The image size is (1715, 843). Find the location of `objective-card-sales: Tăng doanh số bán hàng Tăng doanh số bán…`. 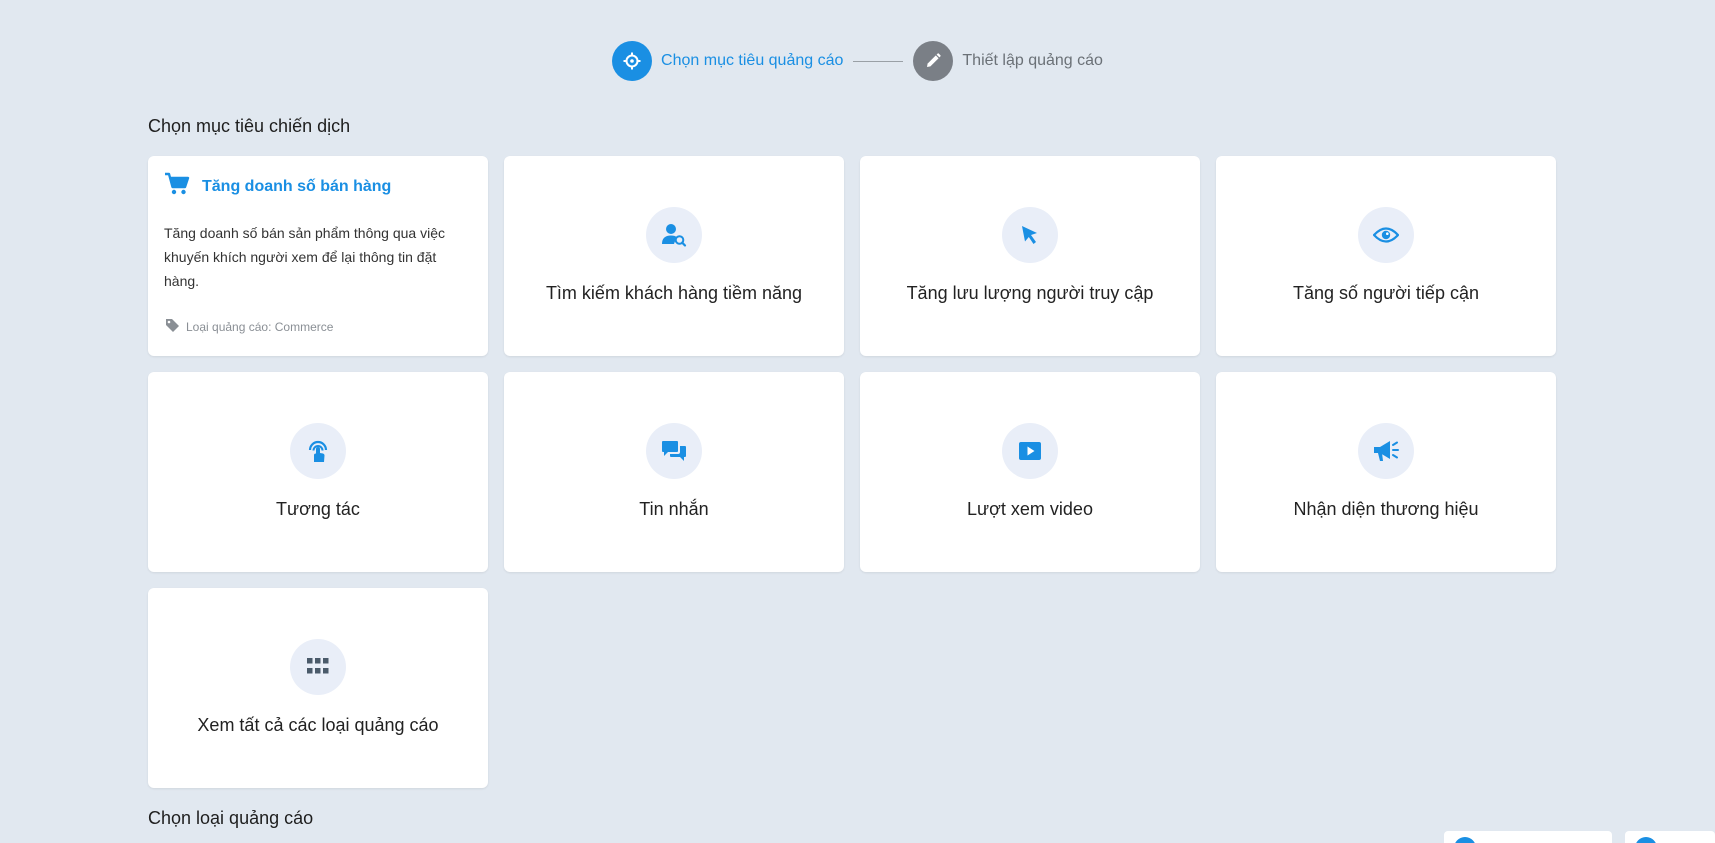

objective-card-sales: Tăng doanh số bán hàng Tăng doanh số bán… is located at coordinates (318, 256).